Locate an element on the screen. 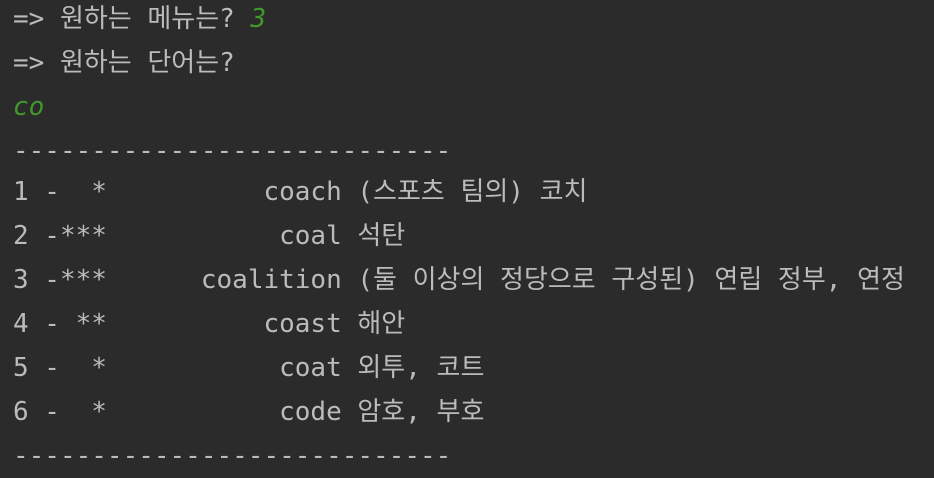  result-stars: ** is located at coordinates (83, 324).